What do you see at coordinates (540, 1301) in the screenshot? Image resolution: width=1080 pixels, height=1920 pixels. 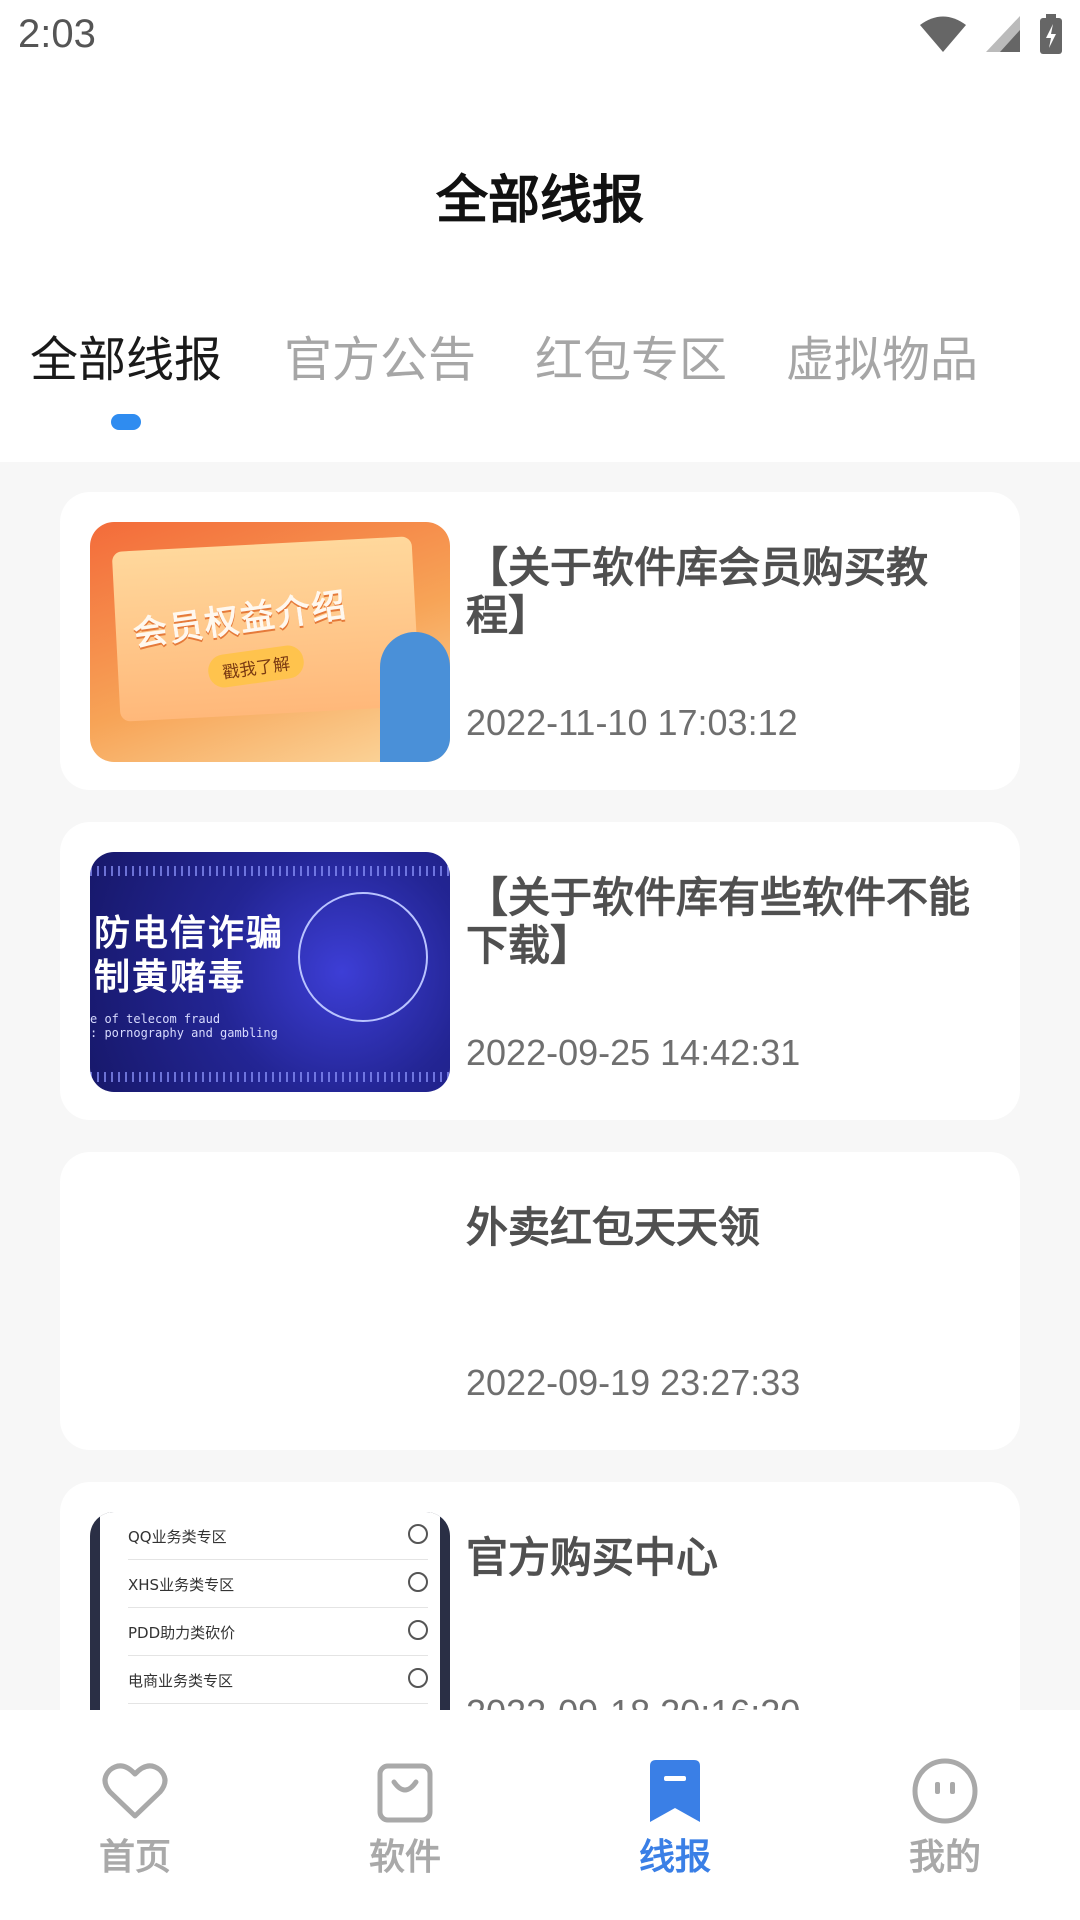 I see `post-card: 外卖红包天天领 2022-09-19 23:27:33` at bounding box center [540, 1301].